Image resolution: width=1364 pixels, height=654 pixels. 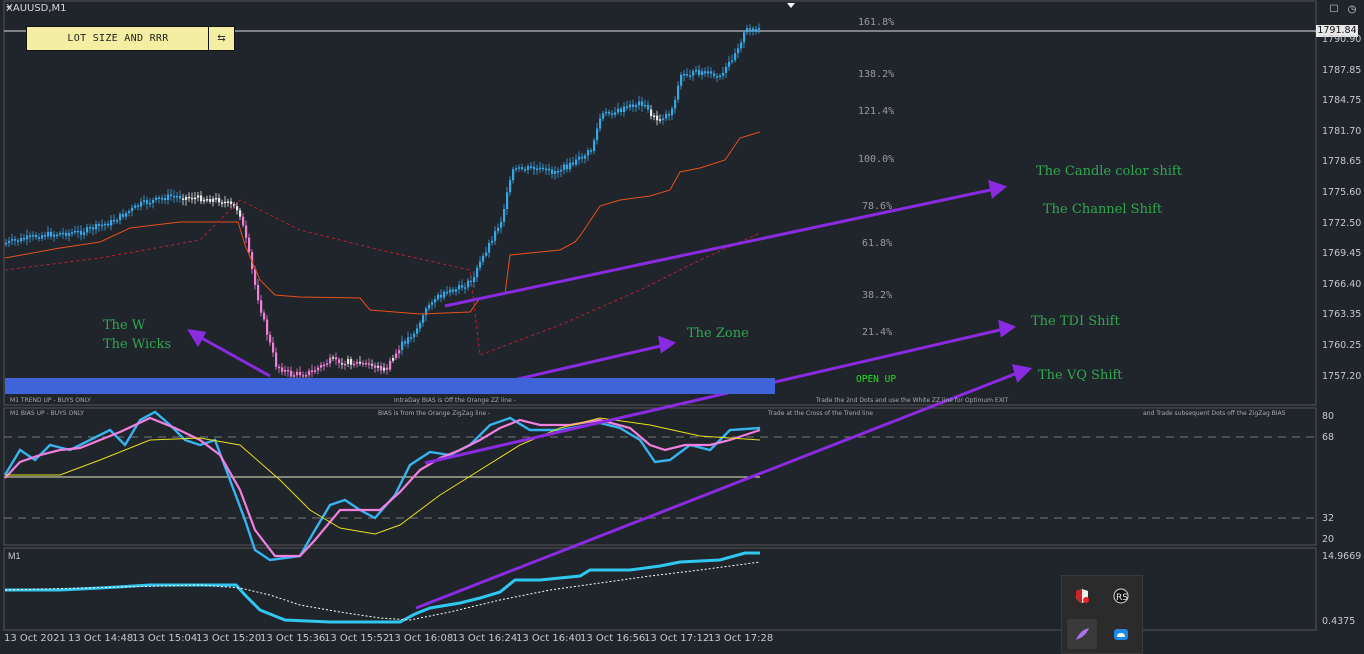 I want to click on feather-icon, so click(x=1082, y=634).